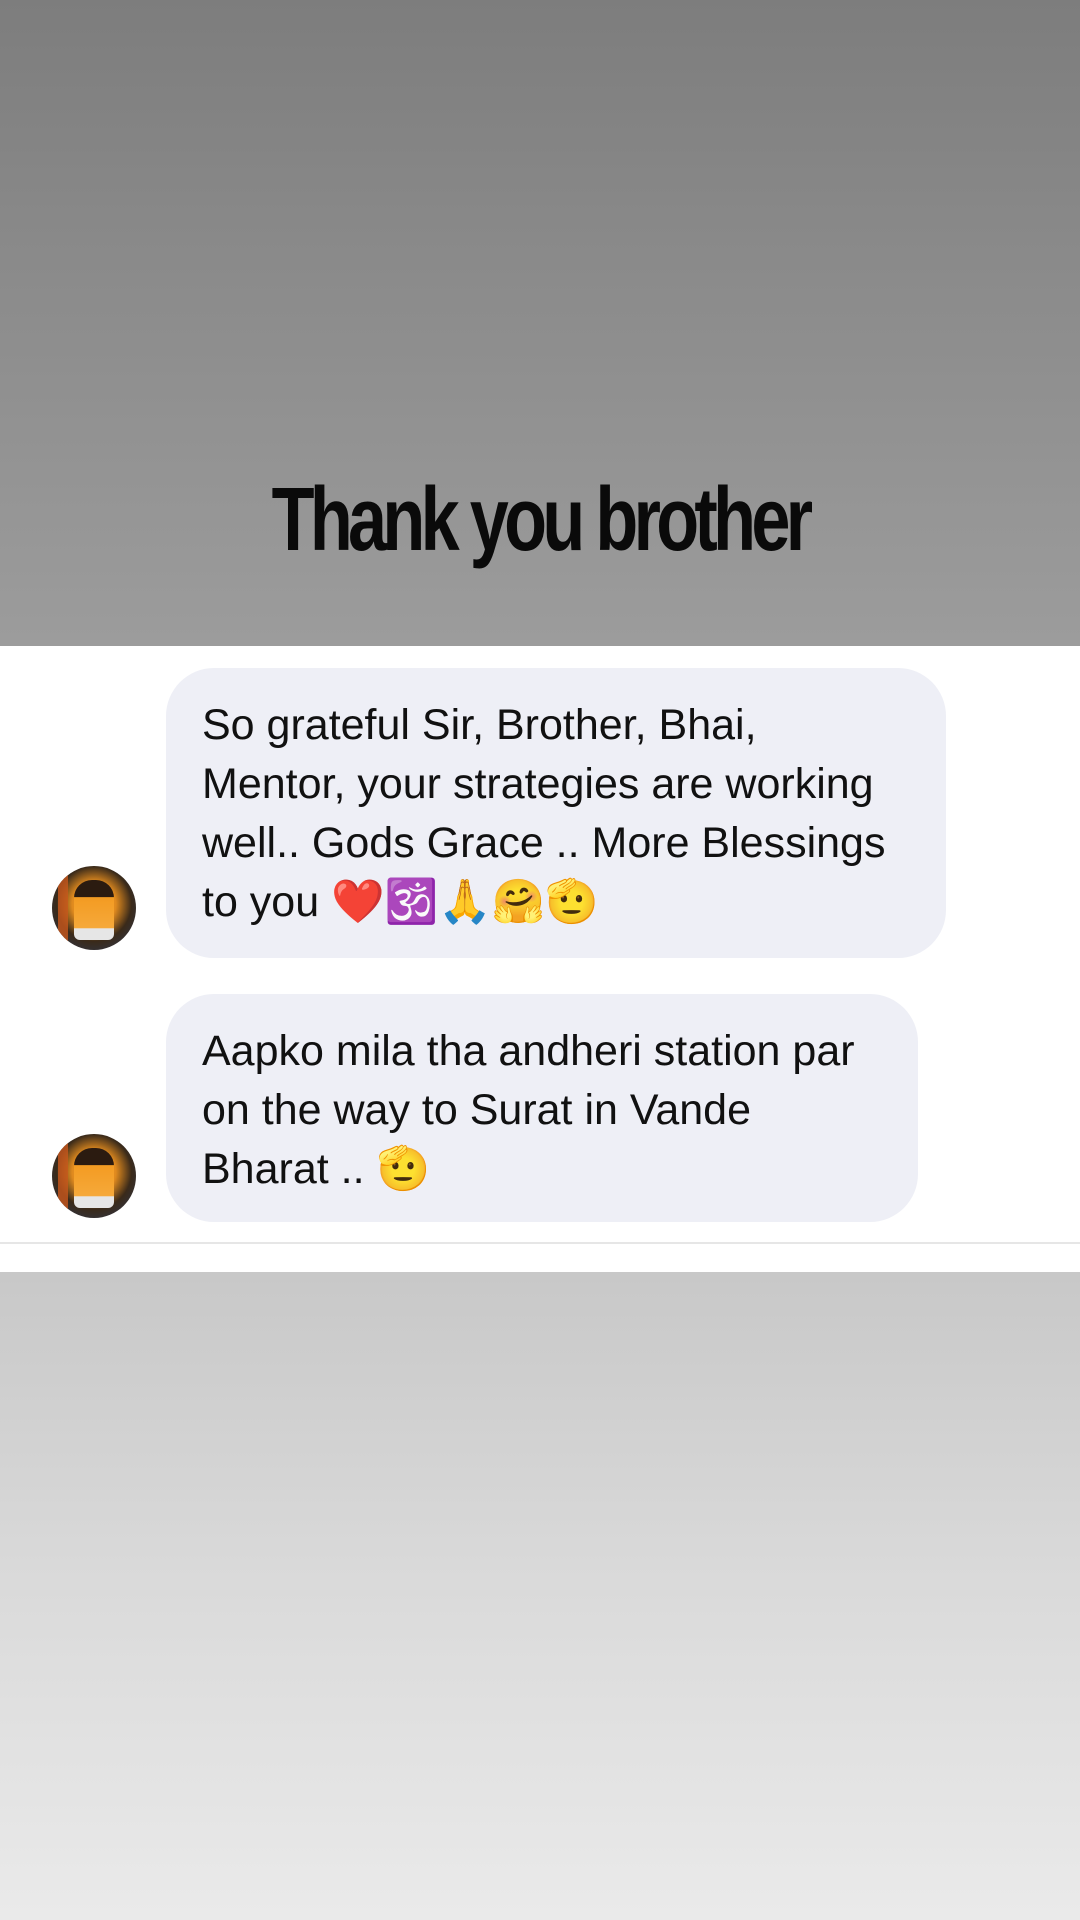 The height and width of the screenshot is (1920, 1080). What do you see at coordinates (465, 902) in the screenshot?
I see `message-emojis: ❤️🕉️🙏🤗🫡` at bounding box center [465, 902].